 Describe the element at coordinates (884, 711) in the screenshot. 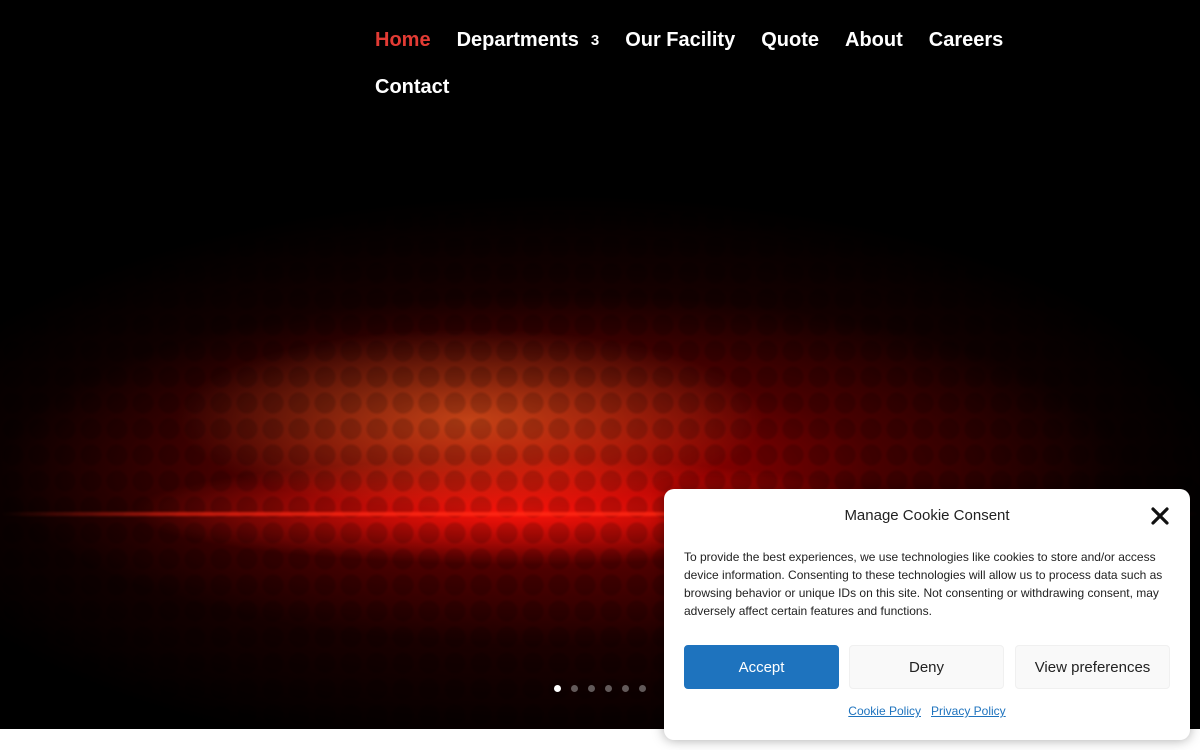

I see `cookie-policy-link: Cookie Policy` at that location.